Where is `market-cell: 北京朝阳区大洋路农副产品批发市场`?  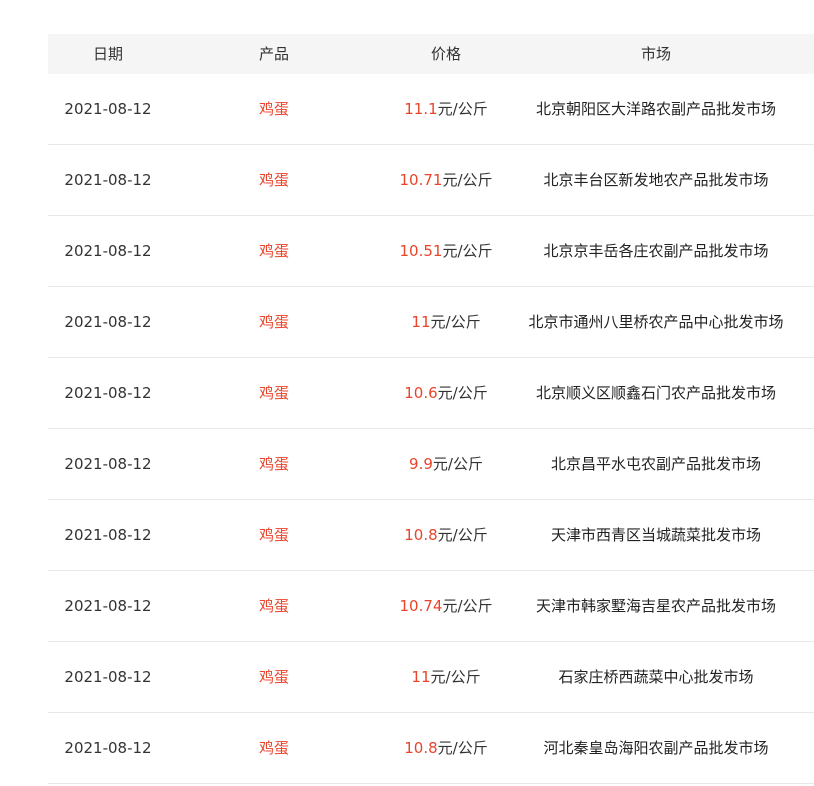 market-cell: 北京朝阳区大洋路农副产品批发市场 is located at coordinates (655, 109).